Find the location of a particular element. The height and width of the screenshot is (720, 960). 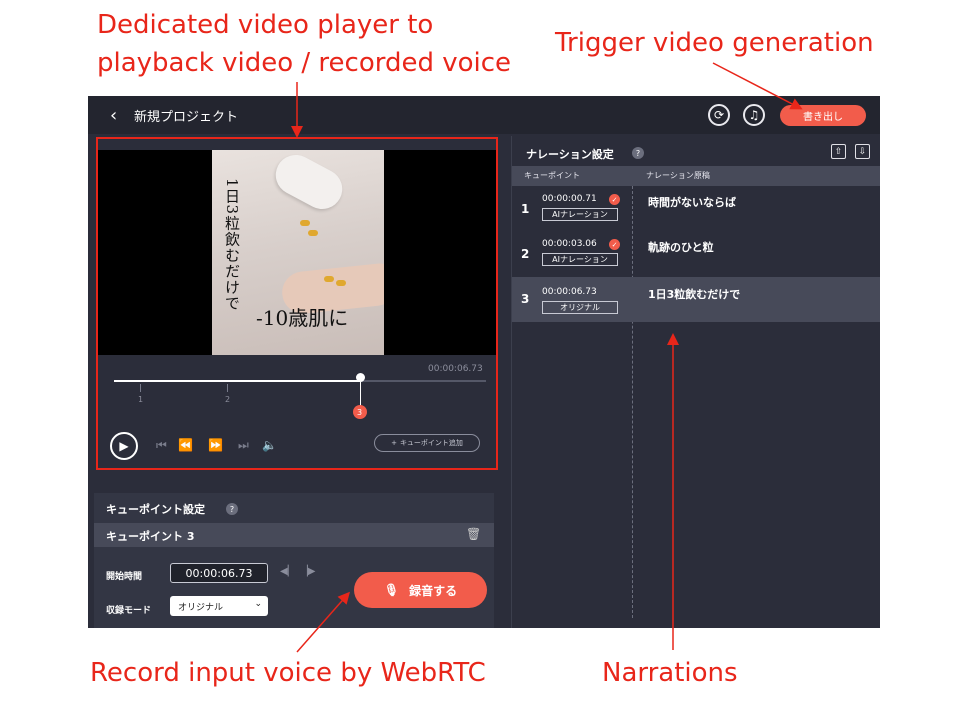

row-time: 00:00:03.06 is located at coordinates (569, 244).